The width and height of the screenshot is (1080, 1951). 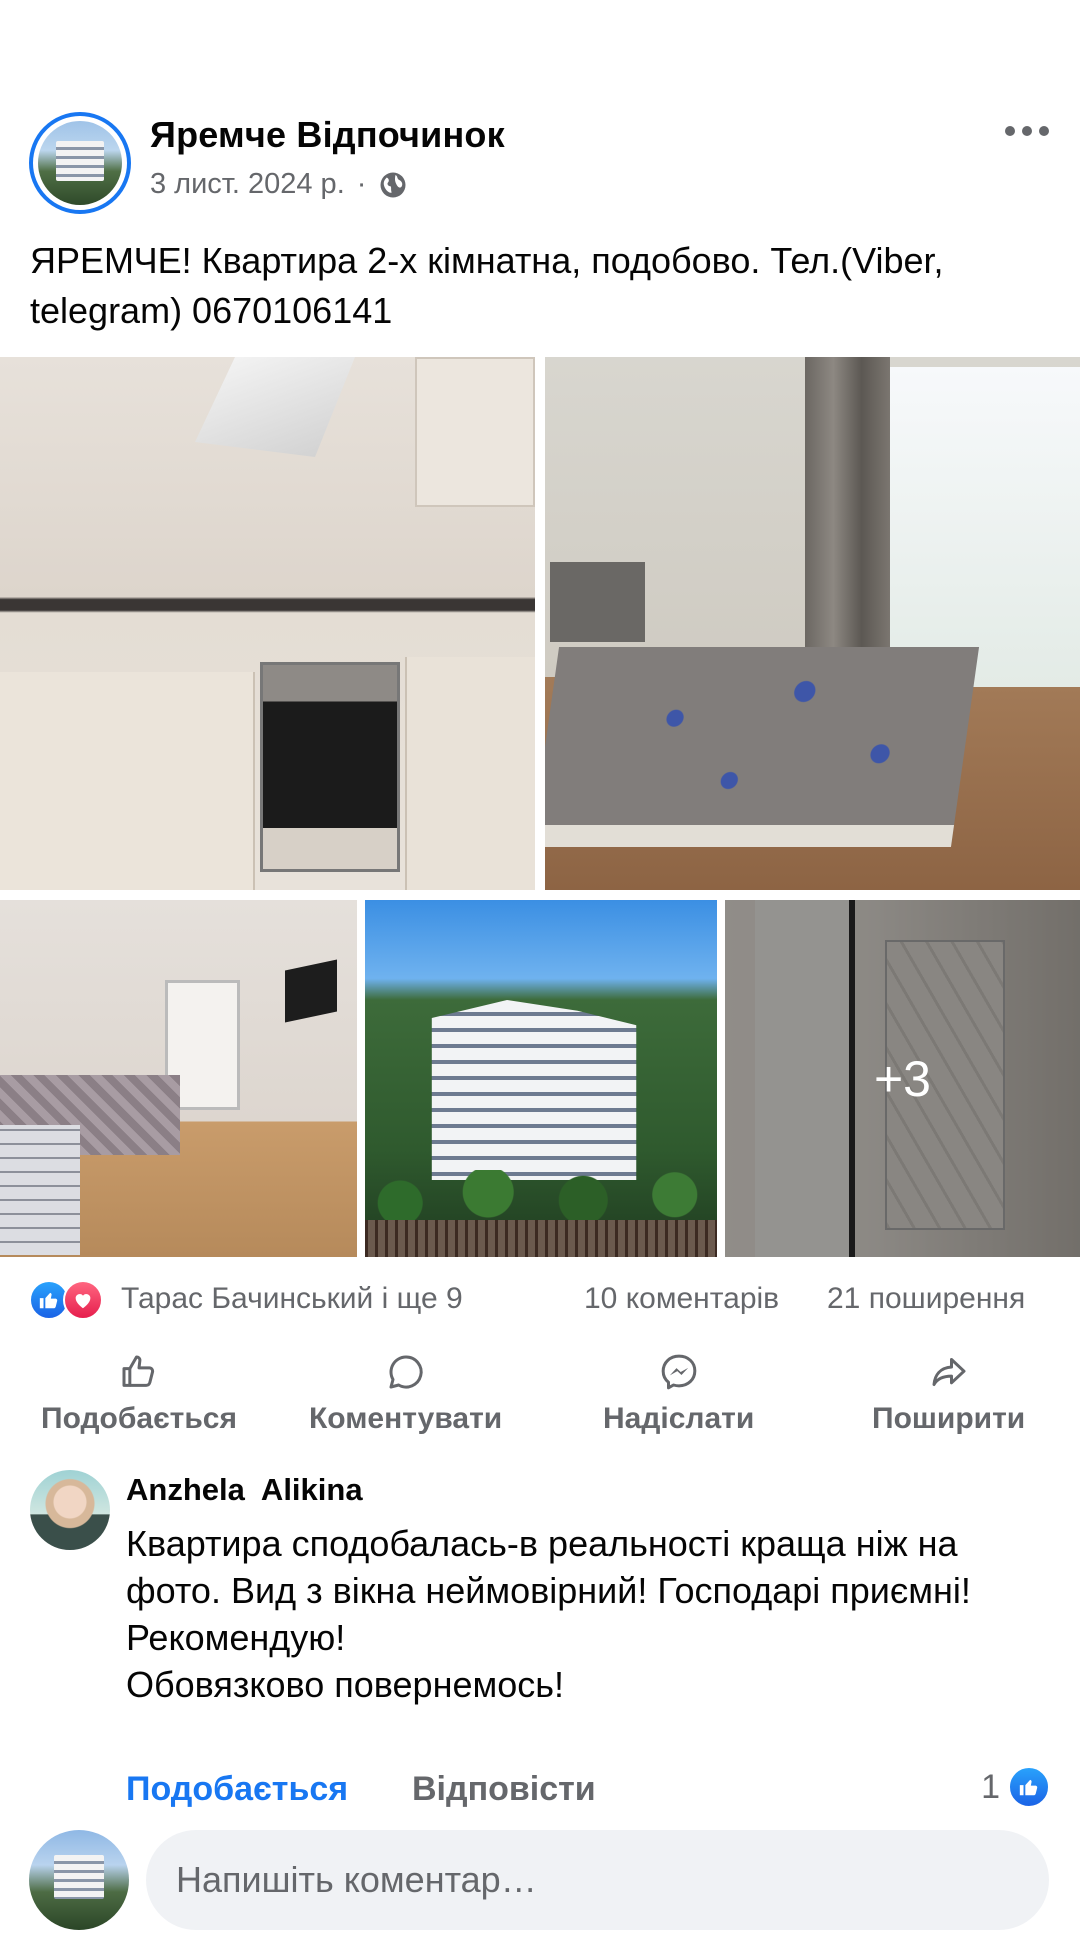 What do you see at coordinates (237, 1789) in the screenshot?
I see `comment-like-button: Подобається` at bounding box center [237, 1789].